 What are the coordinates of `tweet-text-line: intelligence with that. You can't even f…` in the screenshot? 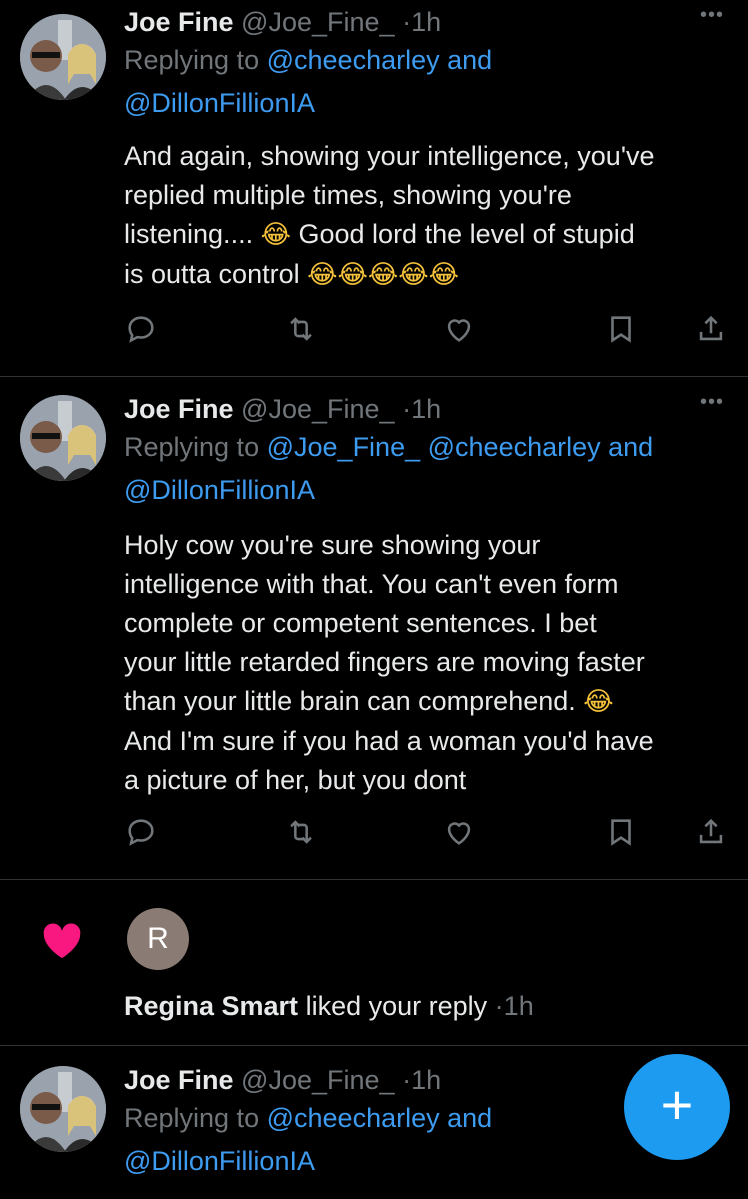 It's located at (371, 584).